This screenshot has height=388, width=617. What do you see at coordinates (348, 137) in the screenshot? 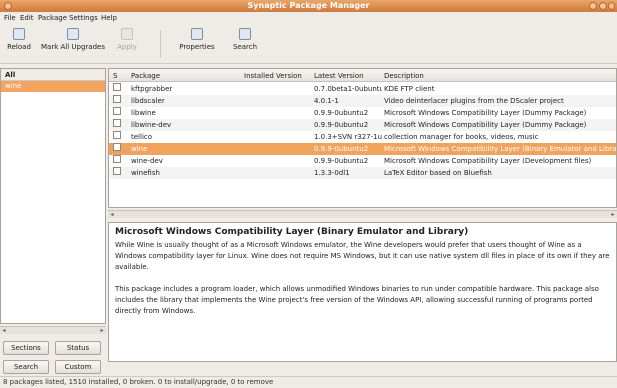
I see `latest-version: 1.0.3+SVN r327-1ul` at bounding box center [348, 137].